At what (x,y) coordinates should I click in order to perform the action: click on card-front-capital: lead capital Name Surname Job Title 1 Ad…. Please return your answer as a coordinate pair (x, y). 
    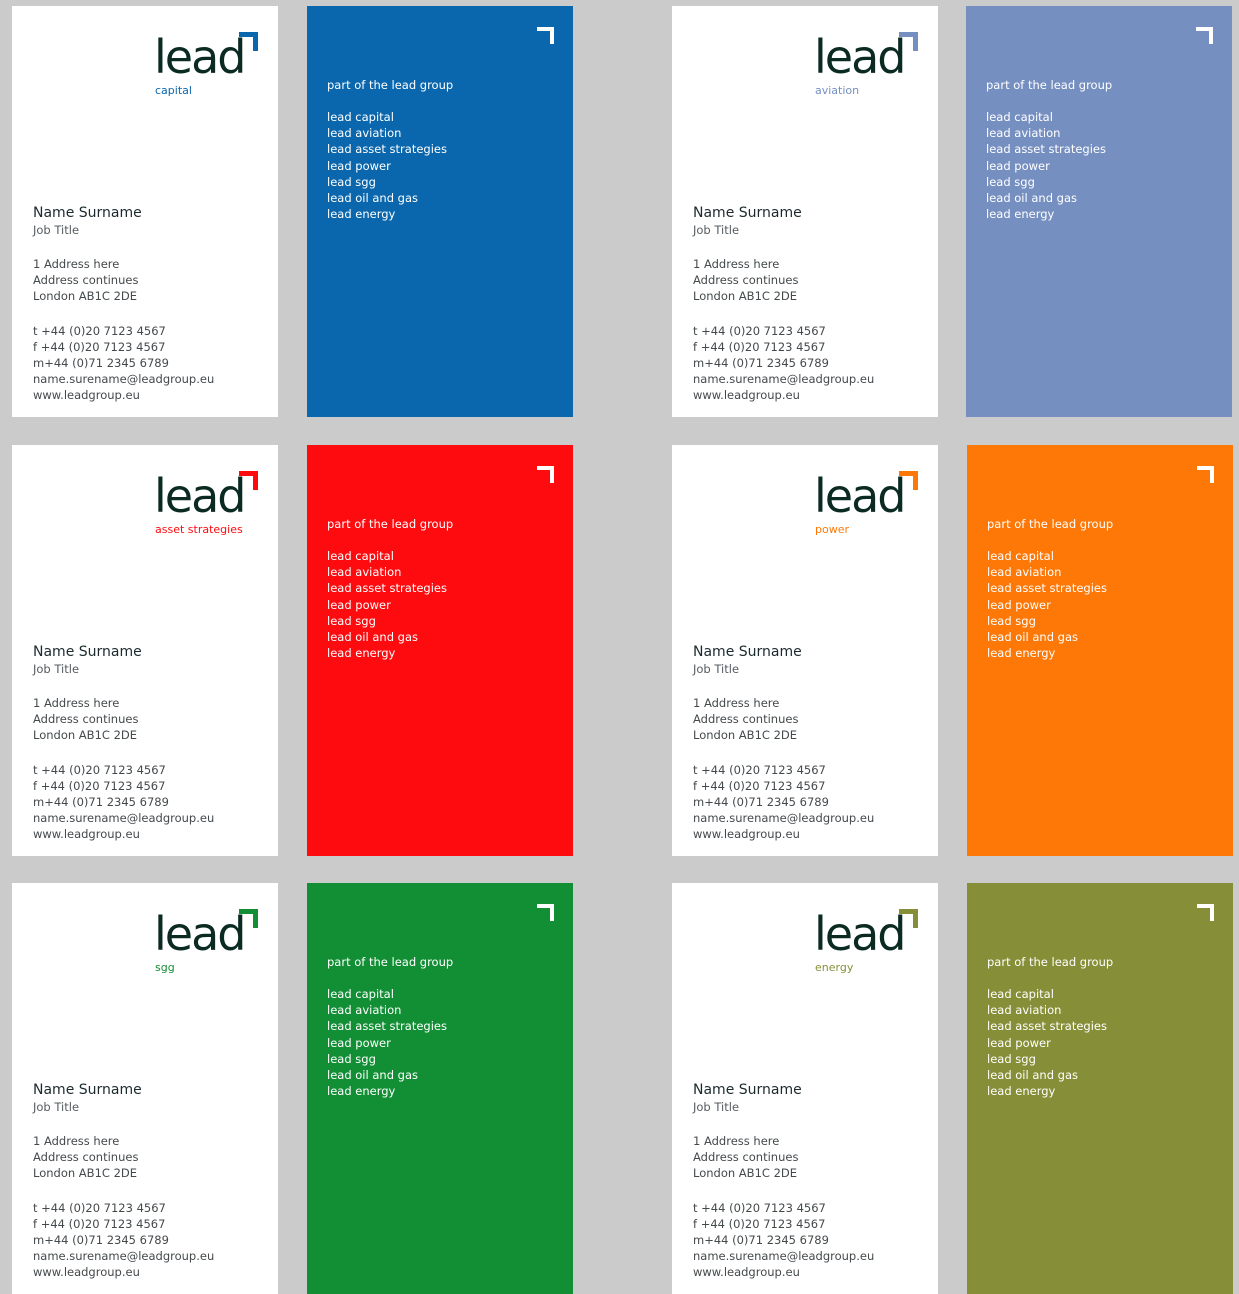
    Looking at the image, I should click on (145, 211).